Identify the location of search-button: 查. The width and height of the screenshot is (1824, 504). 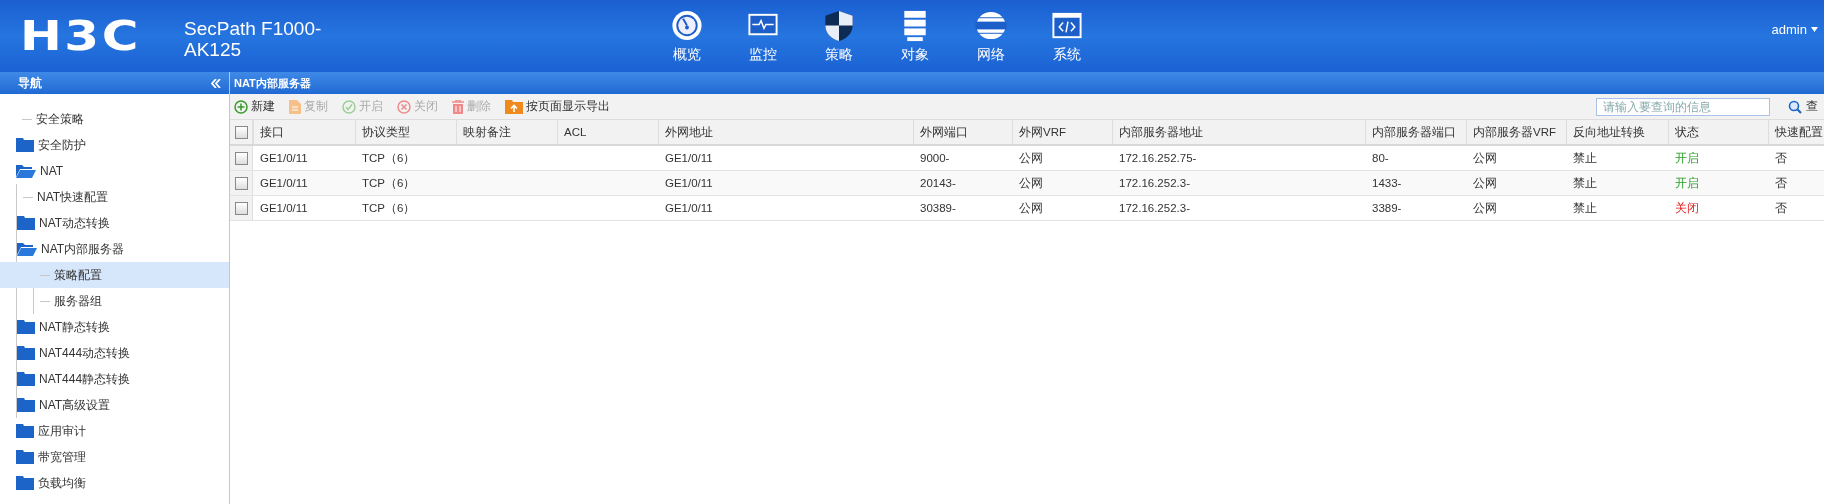
(1802, 106).